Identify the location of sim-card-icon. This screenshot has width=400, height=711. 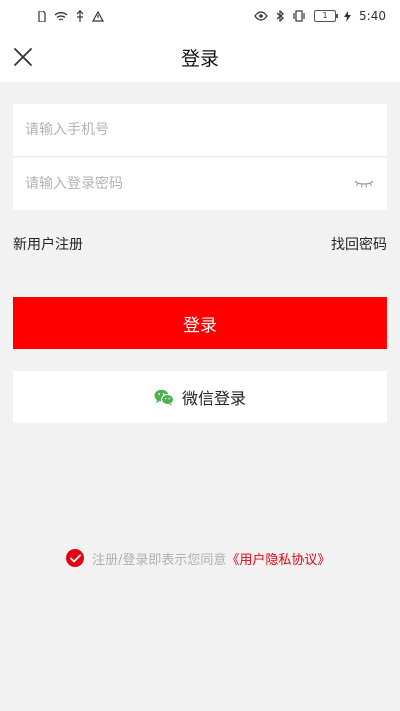
(42, 16).